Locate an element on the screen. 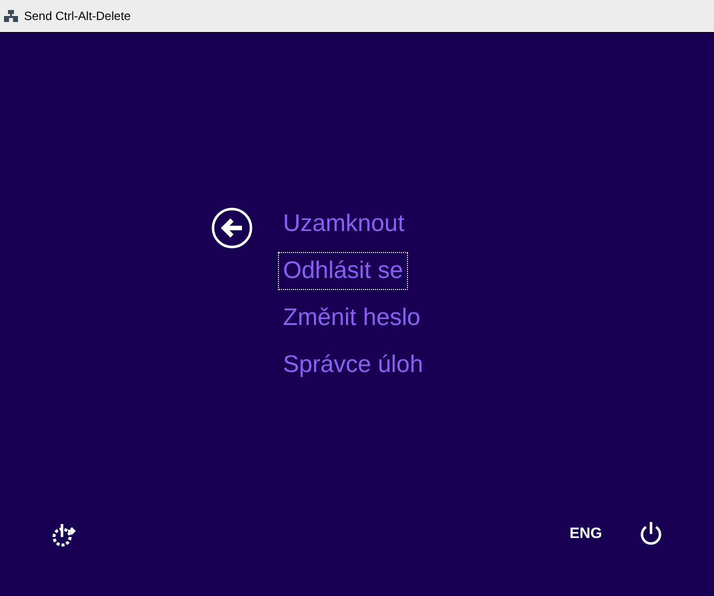 This screenshot has height=596, width=714. window-title: Send Ctrl-Alt-Delete is located at coordinates (77, 16).